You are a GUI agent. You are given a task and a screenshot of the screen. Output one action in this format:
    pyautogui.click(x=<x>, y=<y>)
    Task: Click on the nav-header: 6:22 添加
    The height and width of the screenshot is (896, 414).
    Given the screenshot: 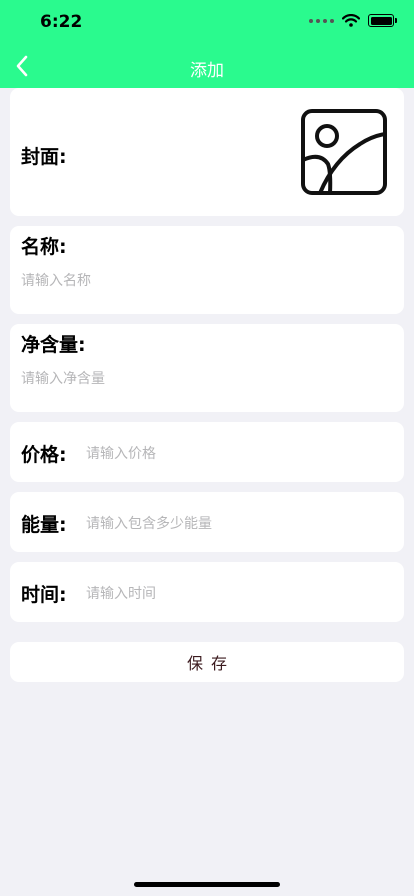 What is the action you would take?
    pyautogui.click(x=207, y=44)
    